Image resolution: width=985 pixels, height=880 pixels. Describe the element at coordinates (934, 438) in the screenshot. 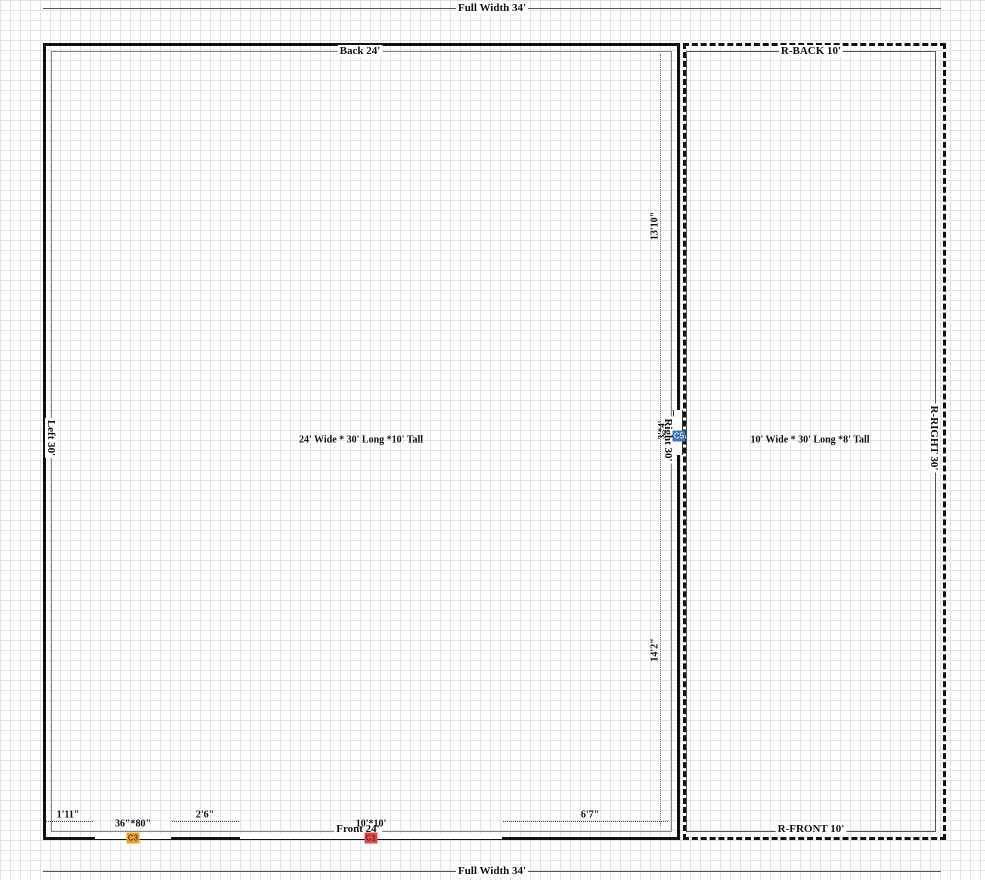

I see `lean-right-label: R-RIGHT 30'` at that location.